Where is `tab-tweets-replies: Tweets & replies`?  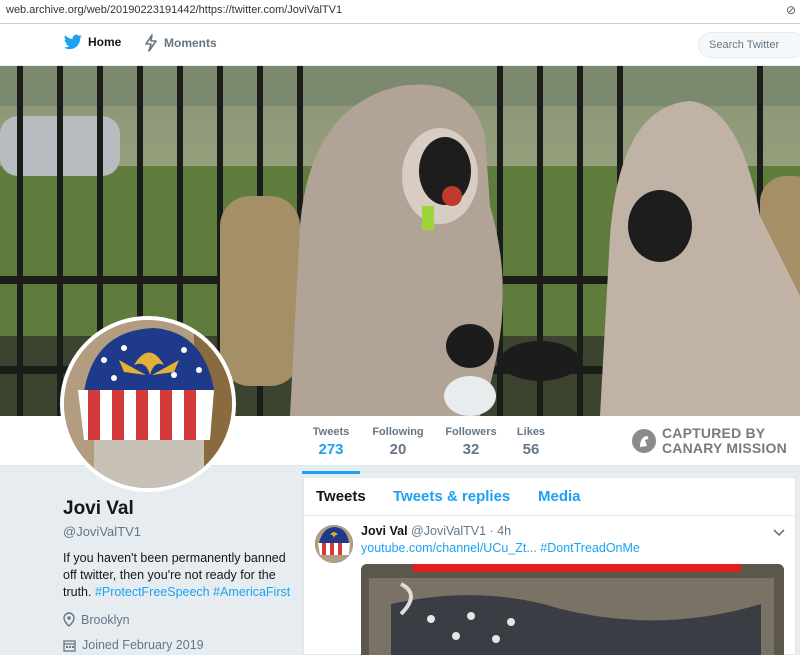
tab-tweets-replies: Tweets & replies is located at coordinates (451, 496).